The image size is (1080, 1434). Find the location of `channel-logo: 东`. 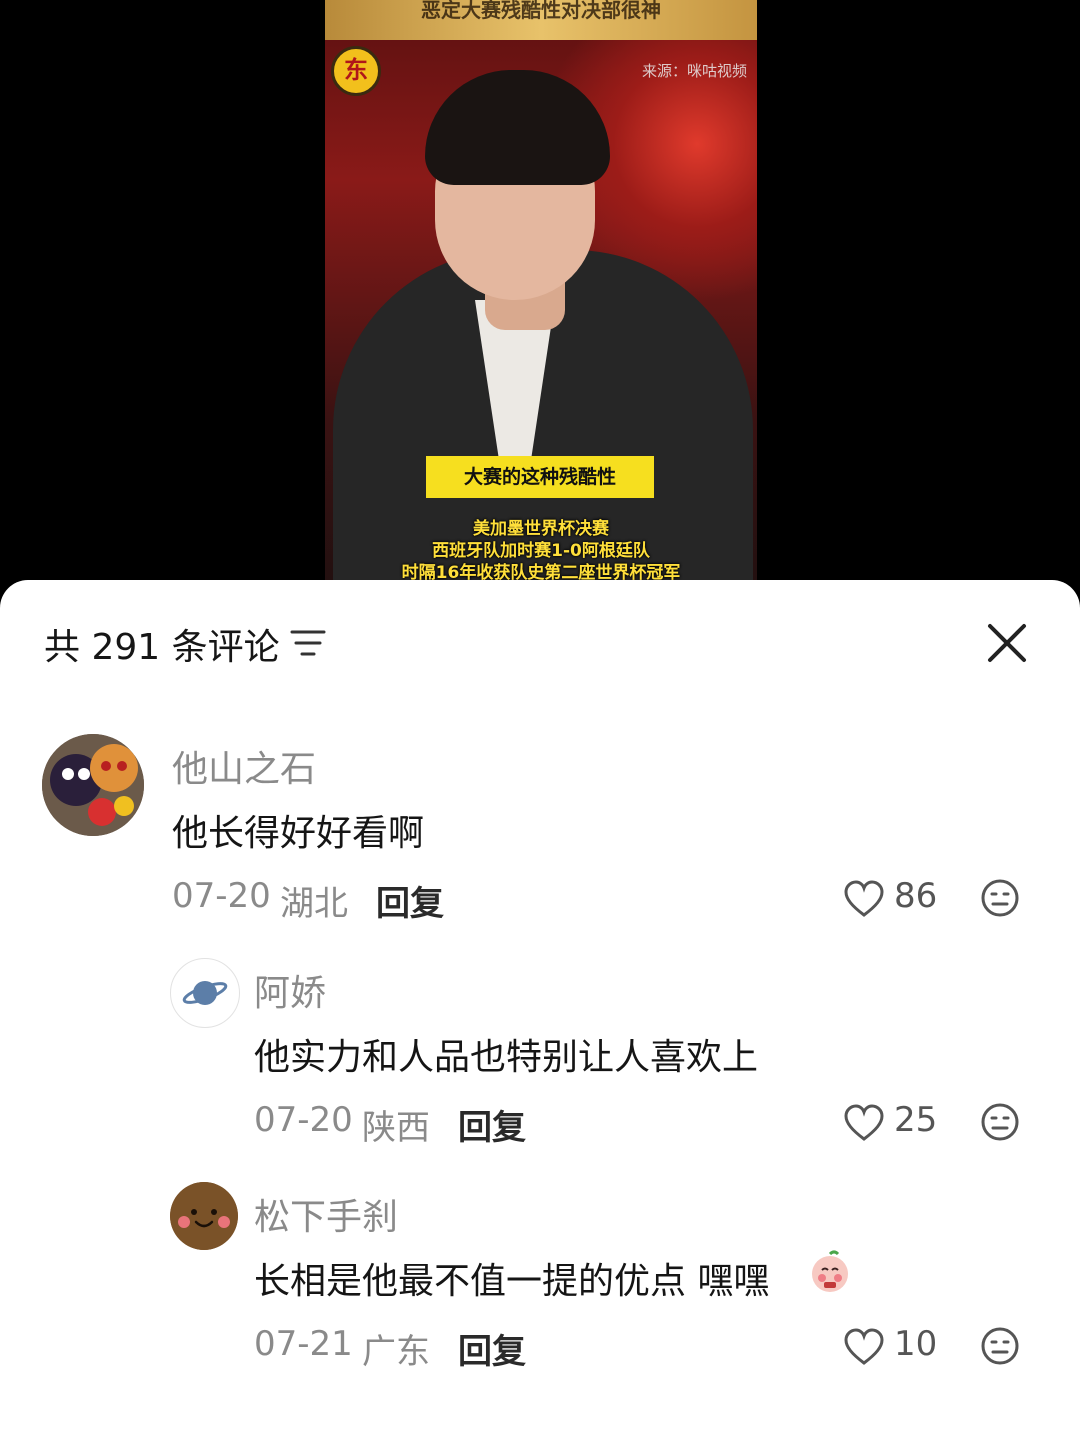

channel-logo: 东 is located at coordinates (356, 71).